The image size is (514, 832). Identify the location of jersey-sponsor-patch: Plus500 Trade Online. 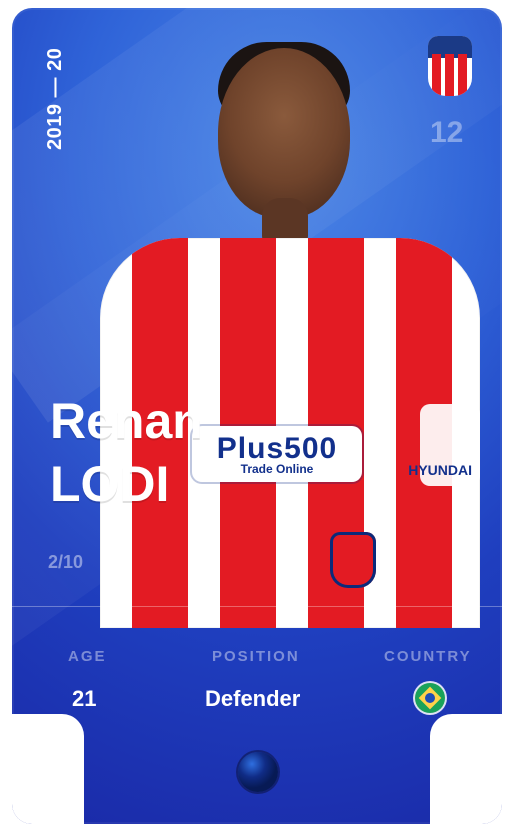
(277, 454).